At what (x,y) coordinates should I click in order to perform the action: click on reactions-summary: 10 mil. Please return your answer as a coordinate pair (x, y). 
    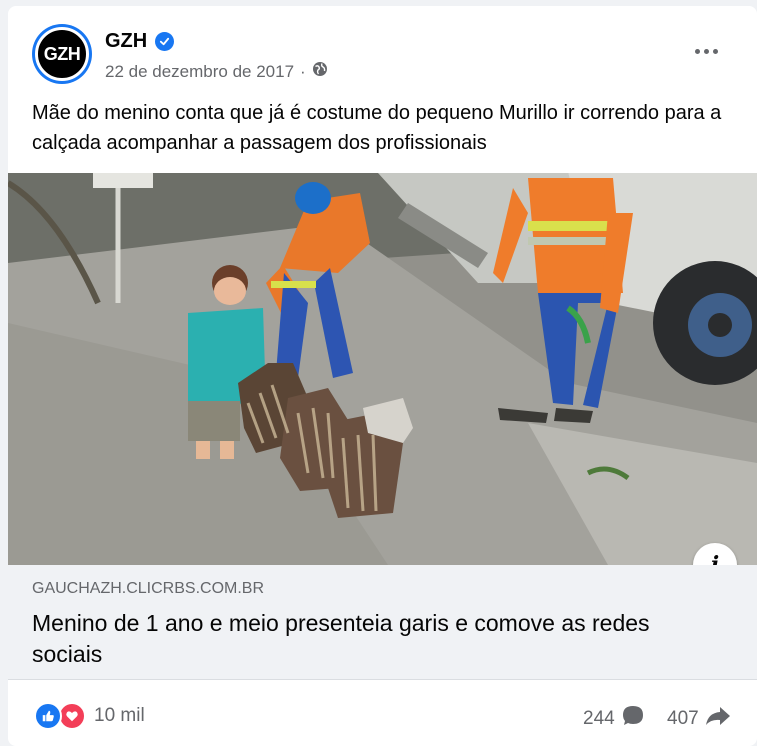
    Looking at the image, I should click on (89, 716).